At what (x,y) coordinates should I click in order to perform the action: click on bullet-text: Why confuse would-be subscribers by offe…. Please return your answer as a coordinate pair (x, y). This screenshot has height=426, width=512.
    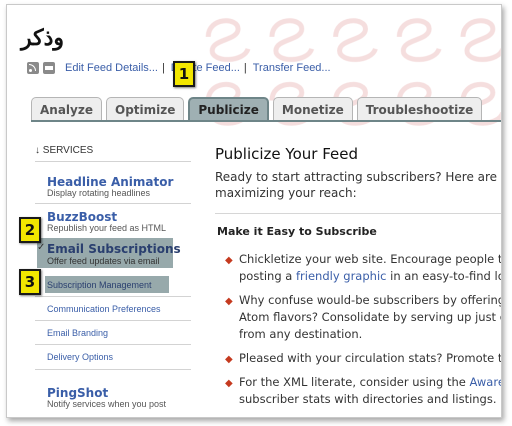
    Looking at the image, I should click on (370, 300).